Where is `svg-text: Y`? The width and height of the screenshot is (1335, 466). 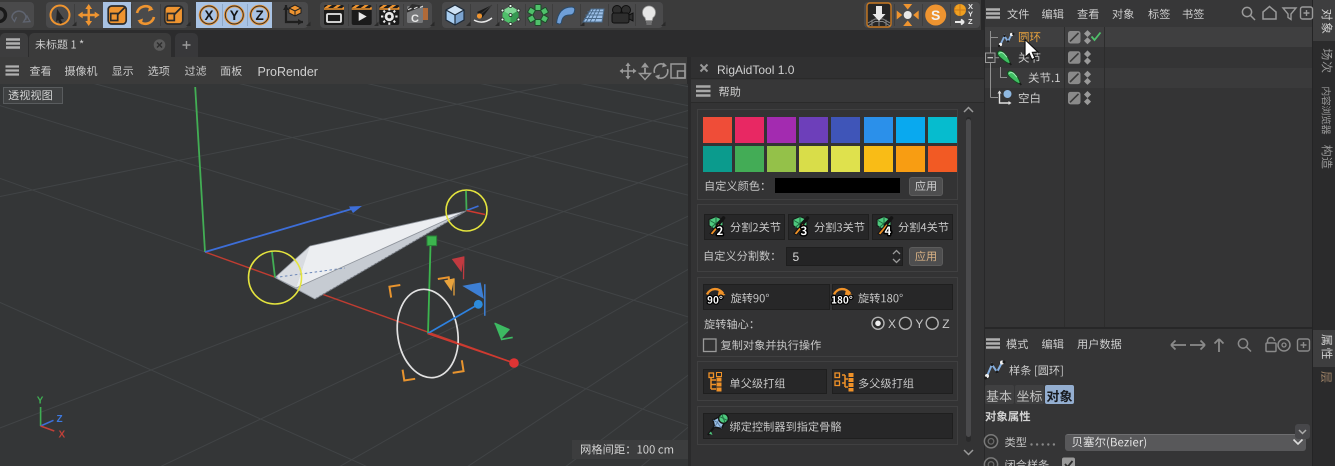 svg-text: Y is located at coordinates (40, 401).